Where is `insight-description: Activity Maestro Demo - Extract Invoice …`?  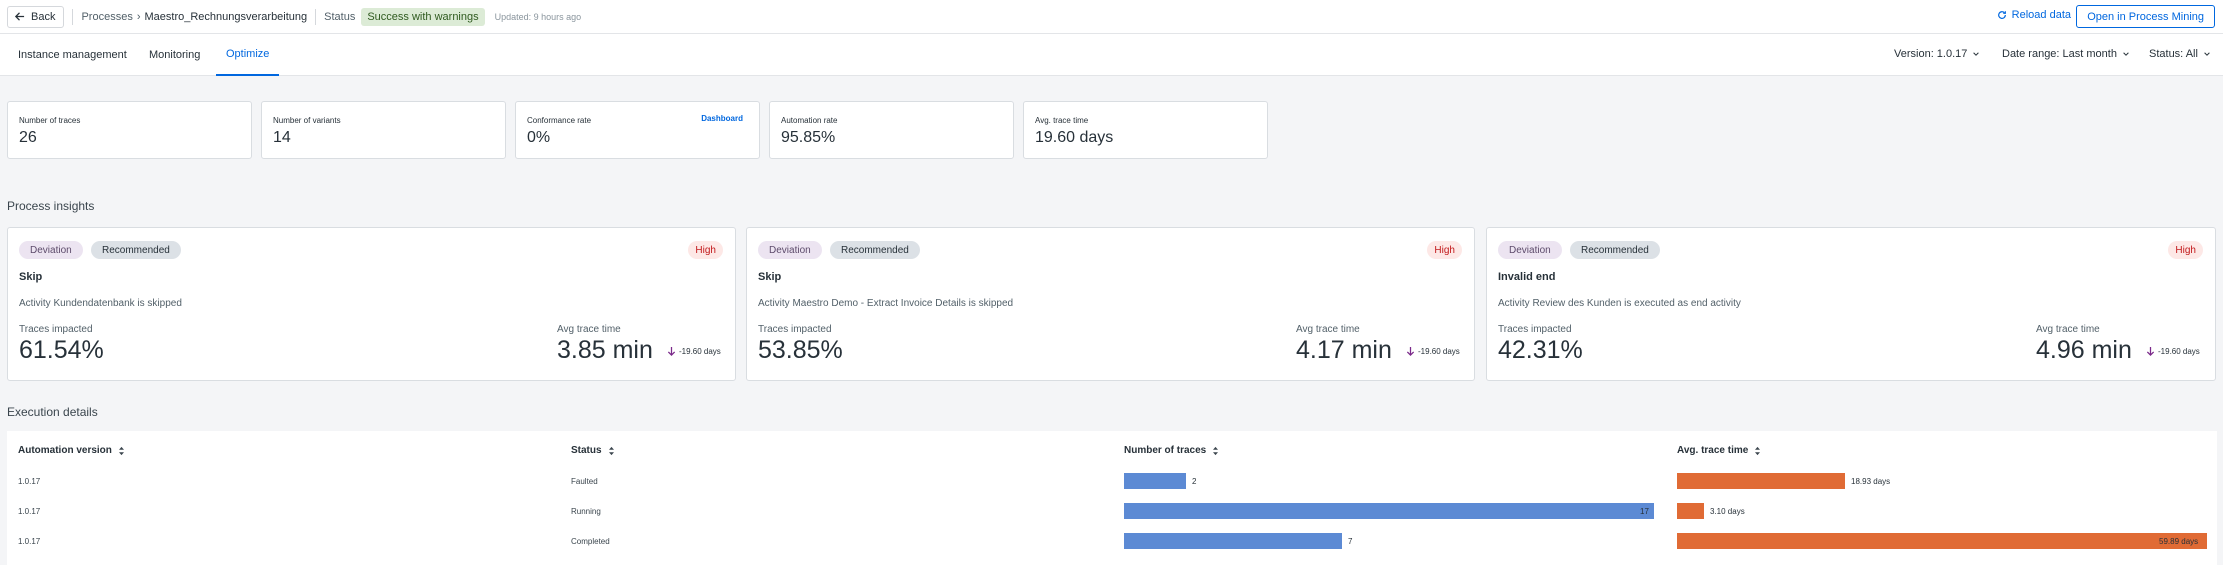
insight-description: Activity Maestro Demo - Extract Invoice … is located at coordinates (886, 303).